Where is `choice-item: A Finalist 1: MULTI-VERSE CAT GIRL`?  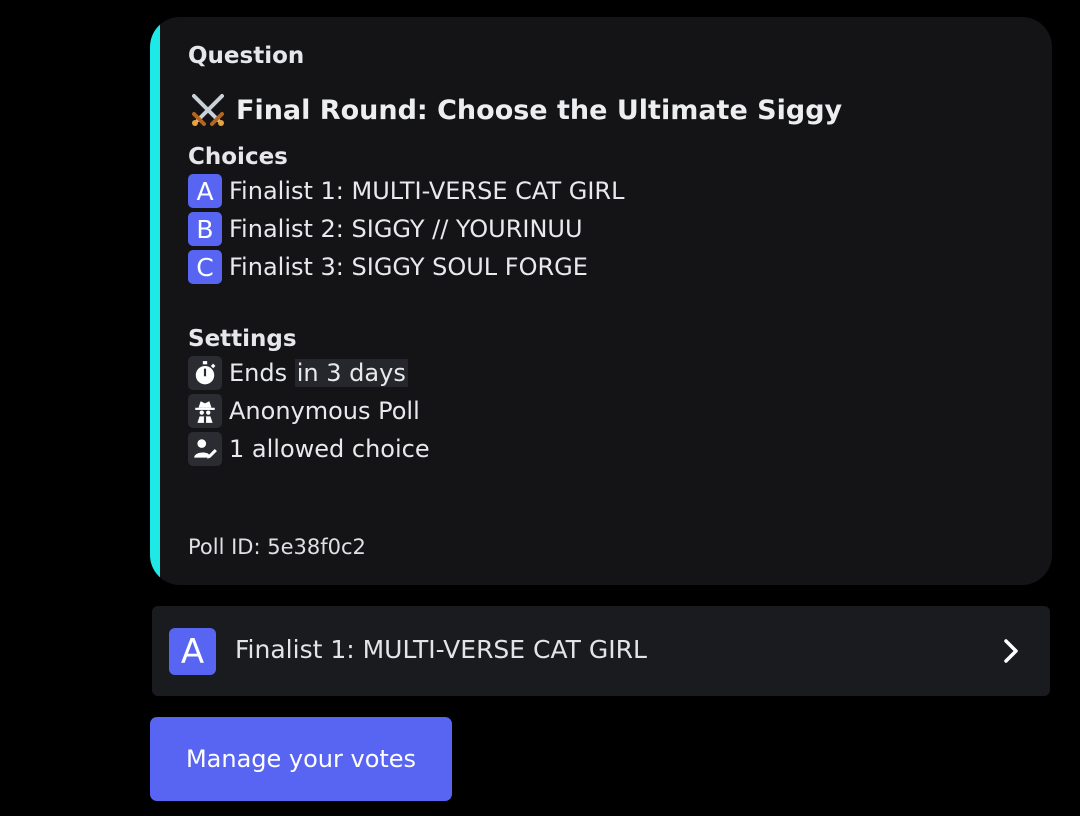 choice-item: A Finalist 1: MULTI-VERSE CAT GIRL is located at coordinates (610, 191).